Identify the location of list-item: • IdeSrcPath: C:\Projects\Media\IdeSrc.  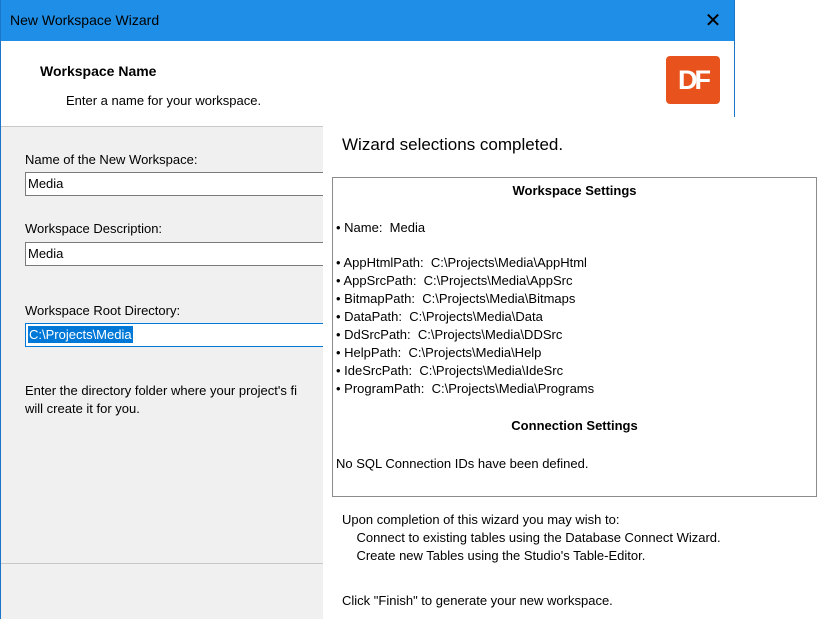
(450, 370).